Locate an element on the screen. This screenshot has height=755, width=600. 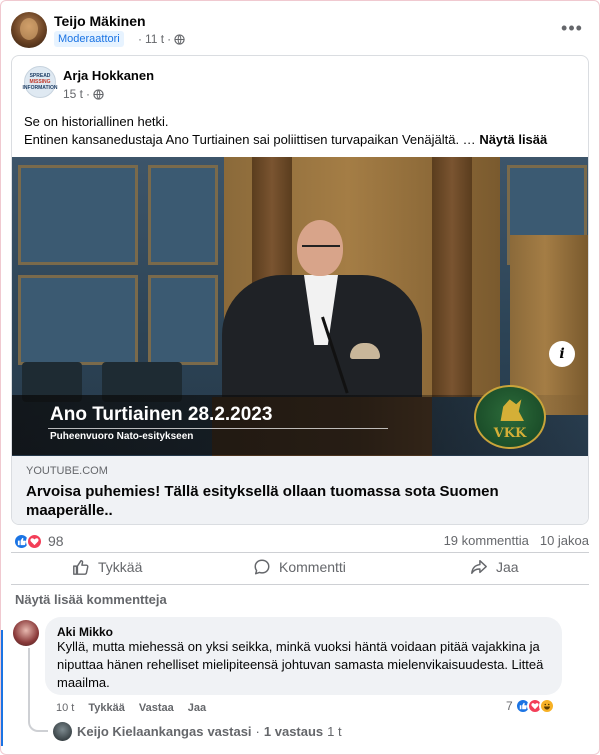
avatar-text-3: INFORMATION is located at coordinates (40, 88).